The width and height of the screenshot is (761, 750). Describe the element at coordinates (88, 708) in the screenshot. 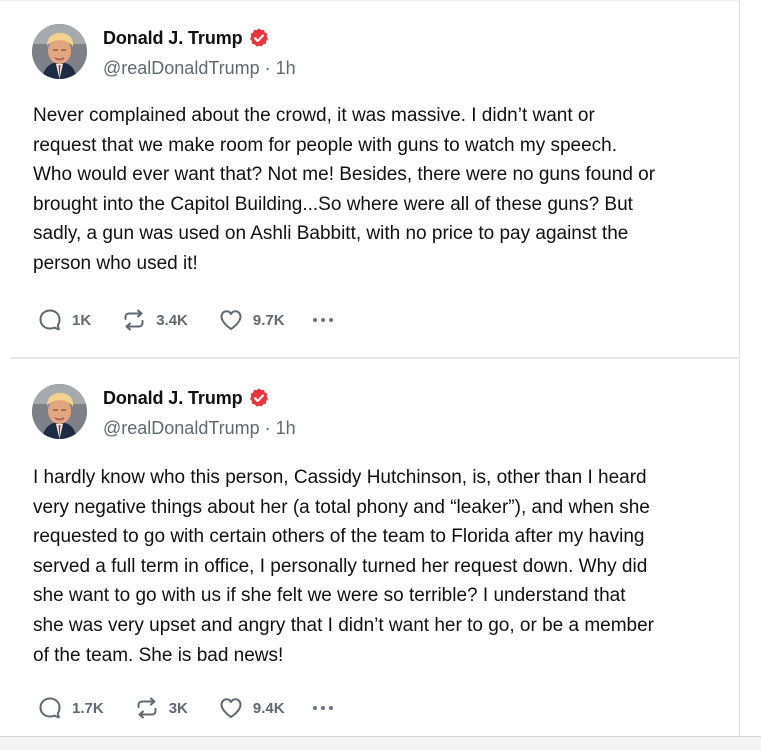

I see `reply-count: 1.7K` at that location.